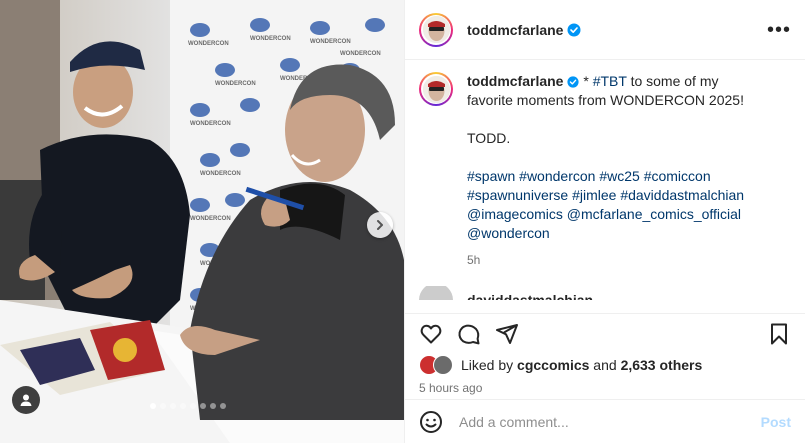  Describe the element at coordinates (436, 89) in the screenshot. I see `caption-avatar` at that location.